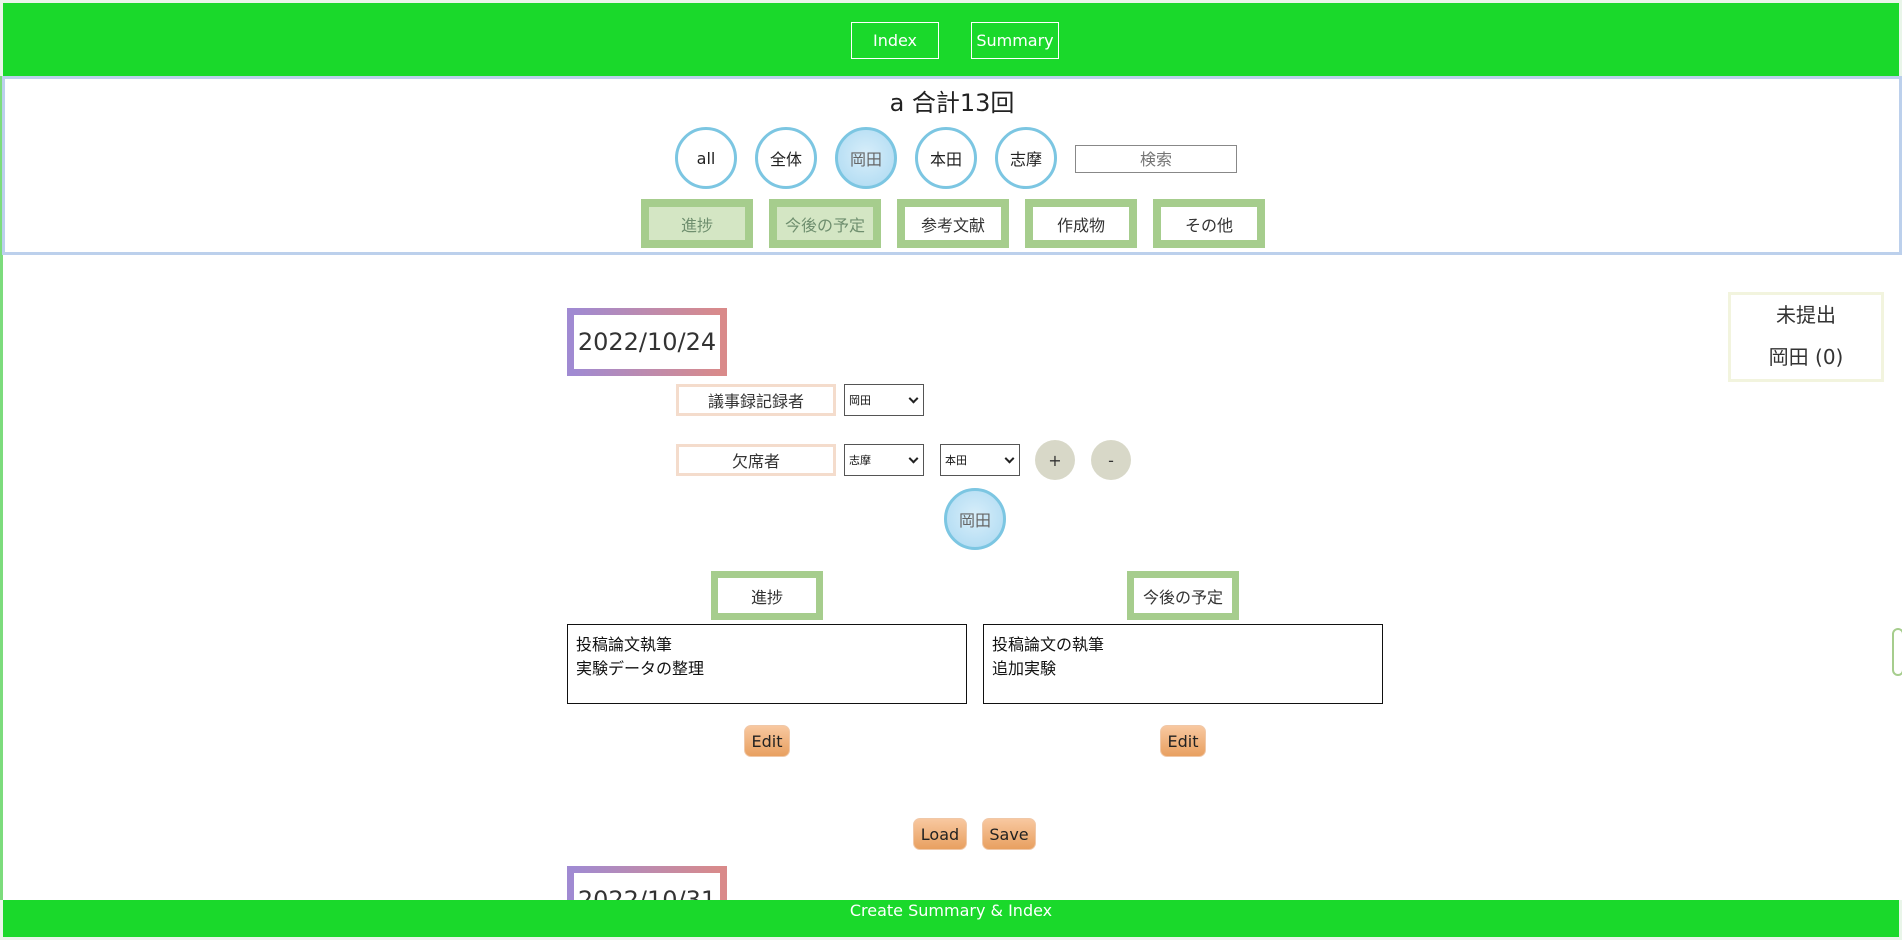 Image resolution: width=1902 pixels, height=940 pixels. Describe the element at coordinates (767, 595) in the screenshot. I see `progress-section-label: 進捗` at that location.